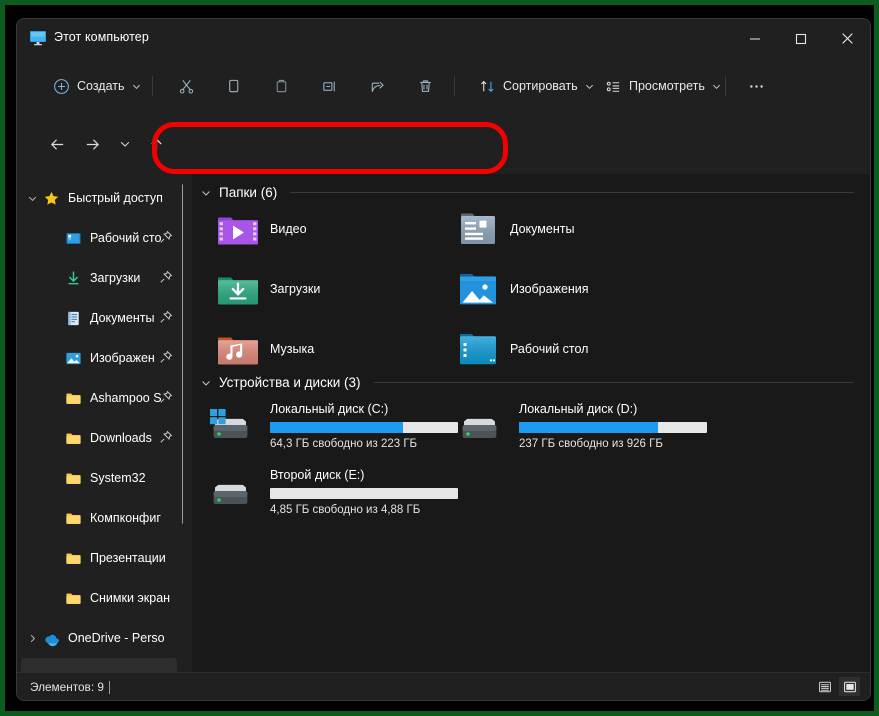 The height and width of the screenshot is (716, 879). I want to click on folder-item: Музыка, so click(265, 349).